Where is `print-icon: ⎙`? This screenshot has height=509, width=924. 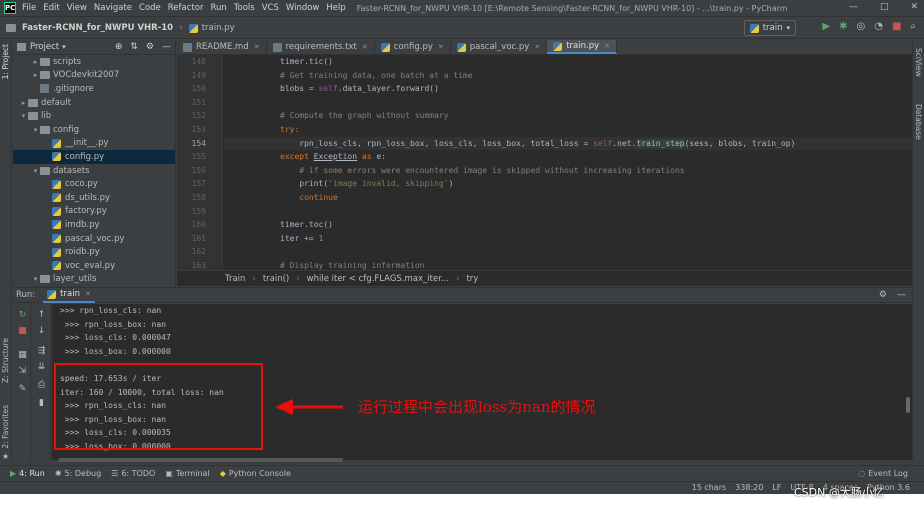
print-icon: ⎙ is located at coordinates (41, 385).